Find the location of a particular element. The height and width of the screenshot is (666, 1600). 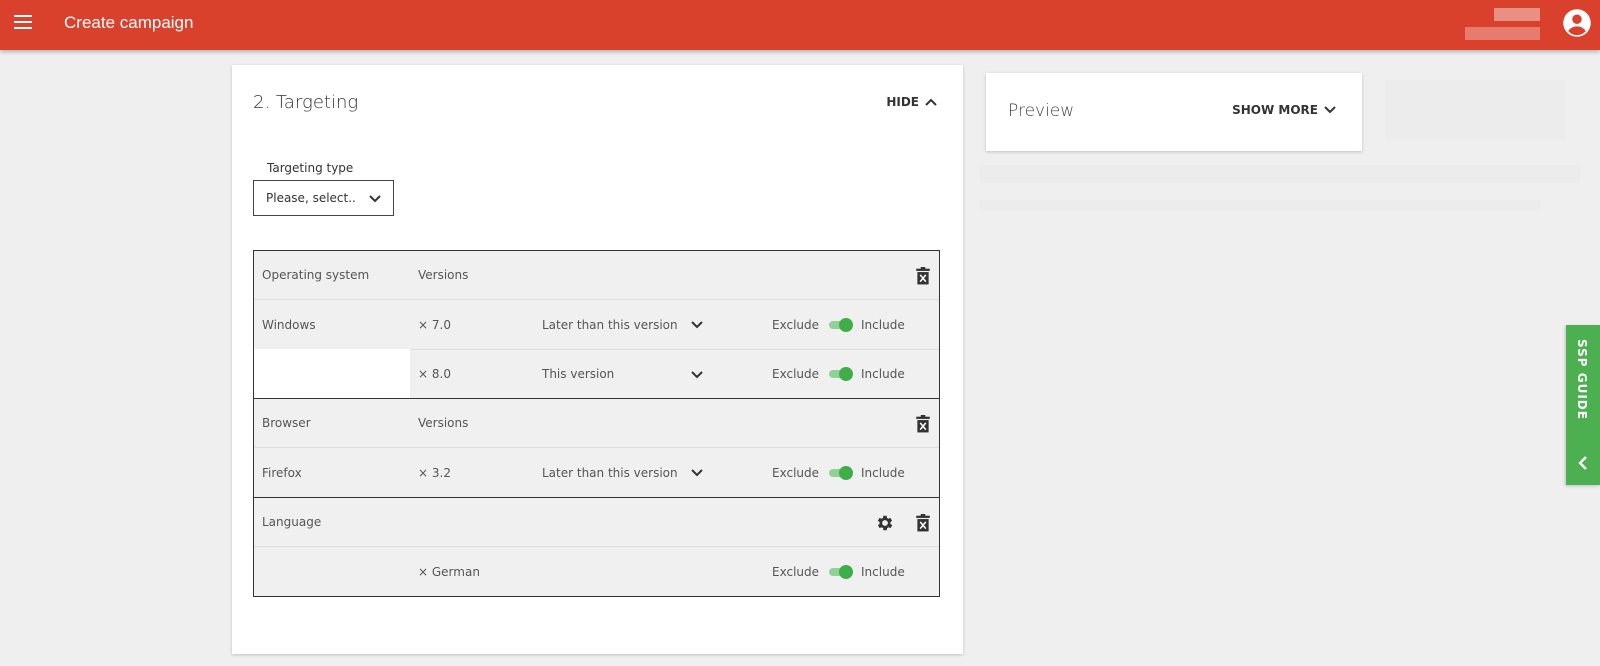

item-name: Windows is located at coordinates (289, 324).